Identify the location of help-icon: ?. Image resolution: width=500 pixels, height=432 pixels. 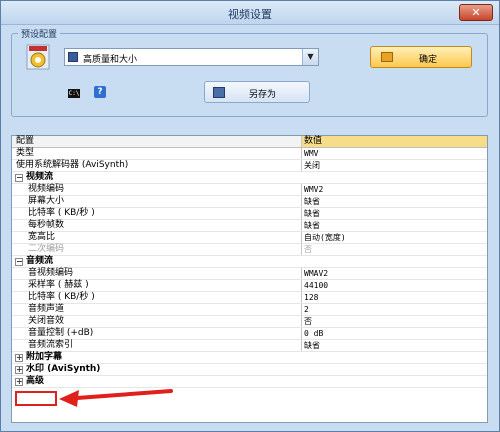
(100, 92).